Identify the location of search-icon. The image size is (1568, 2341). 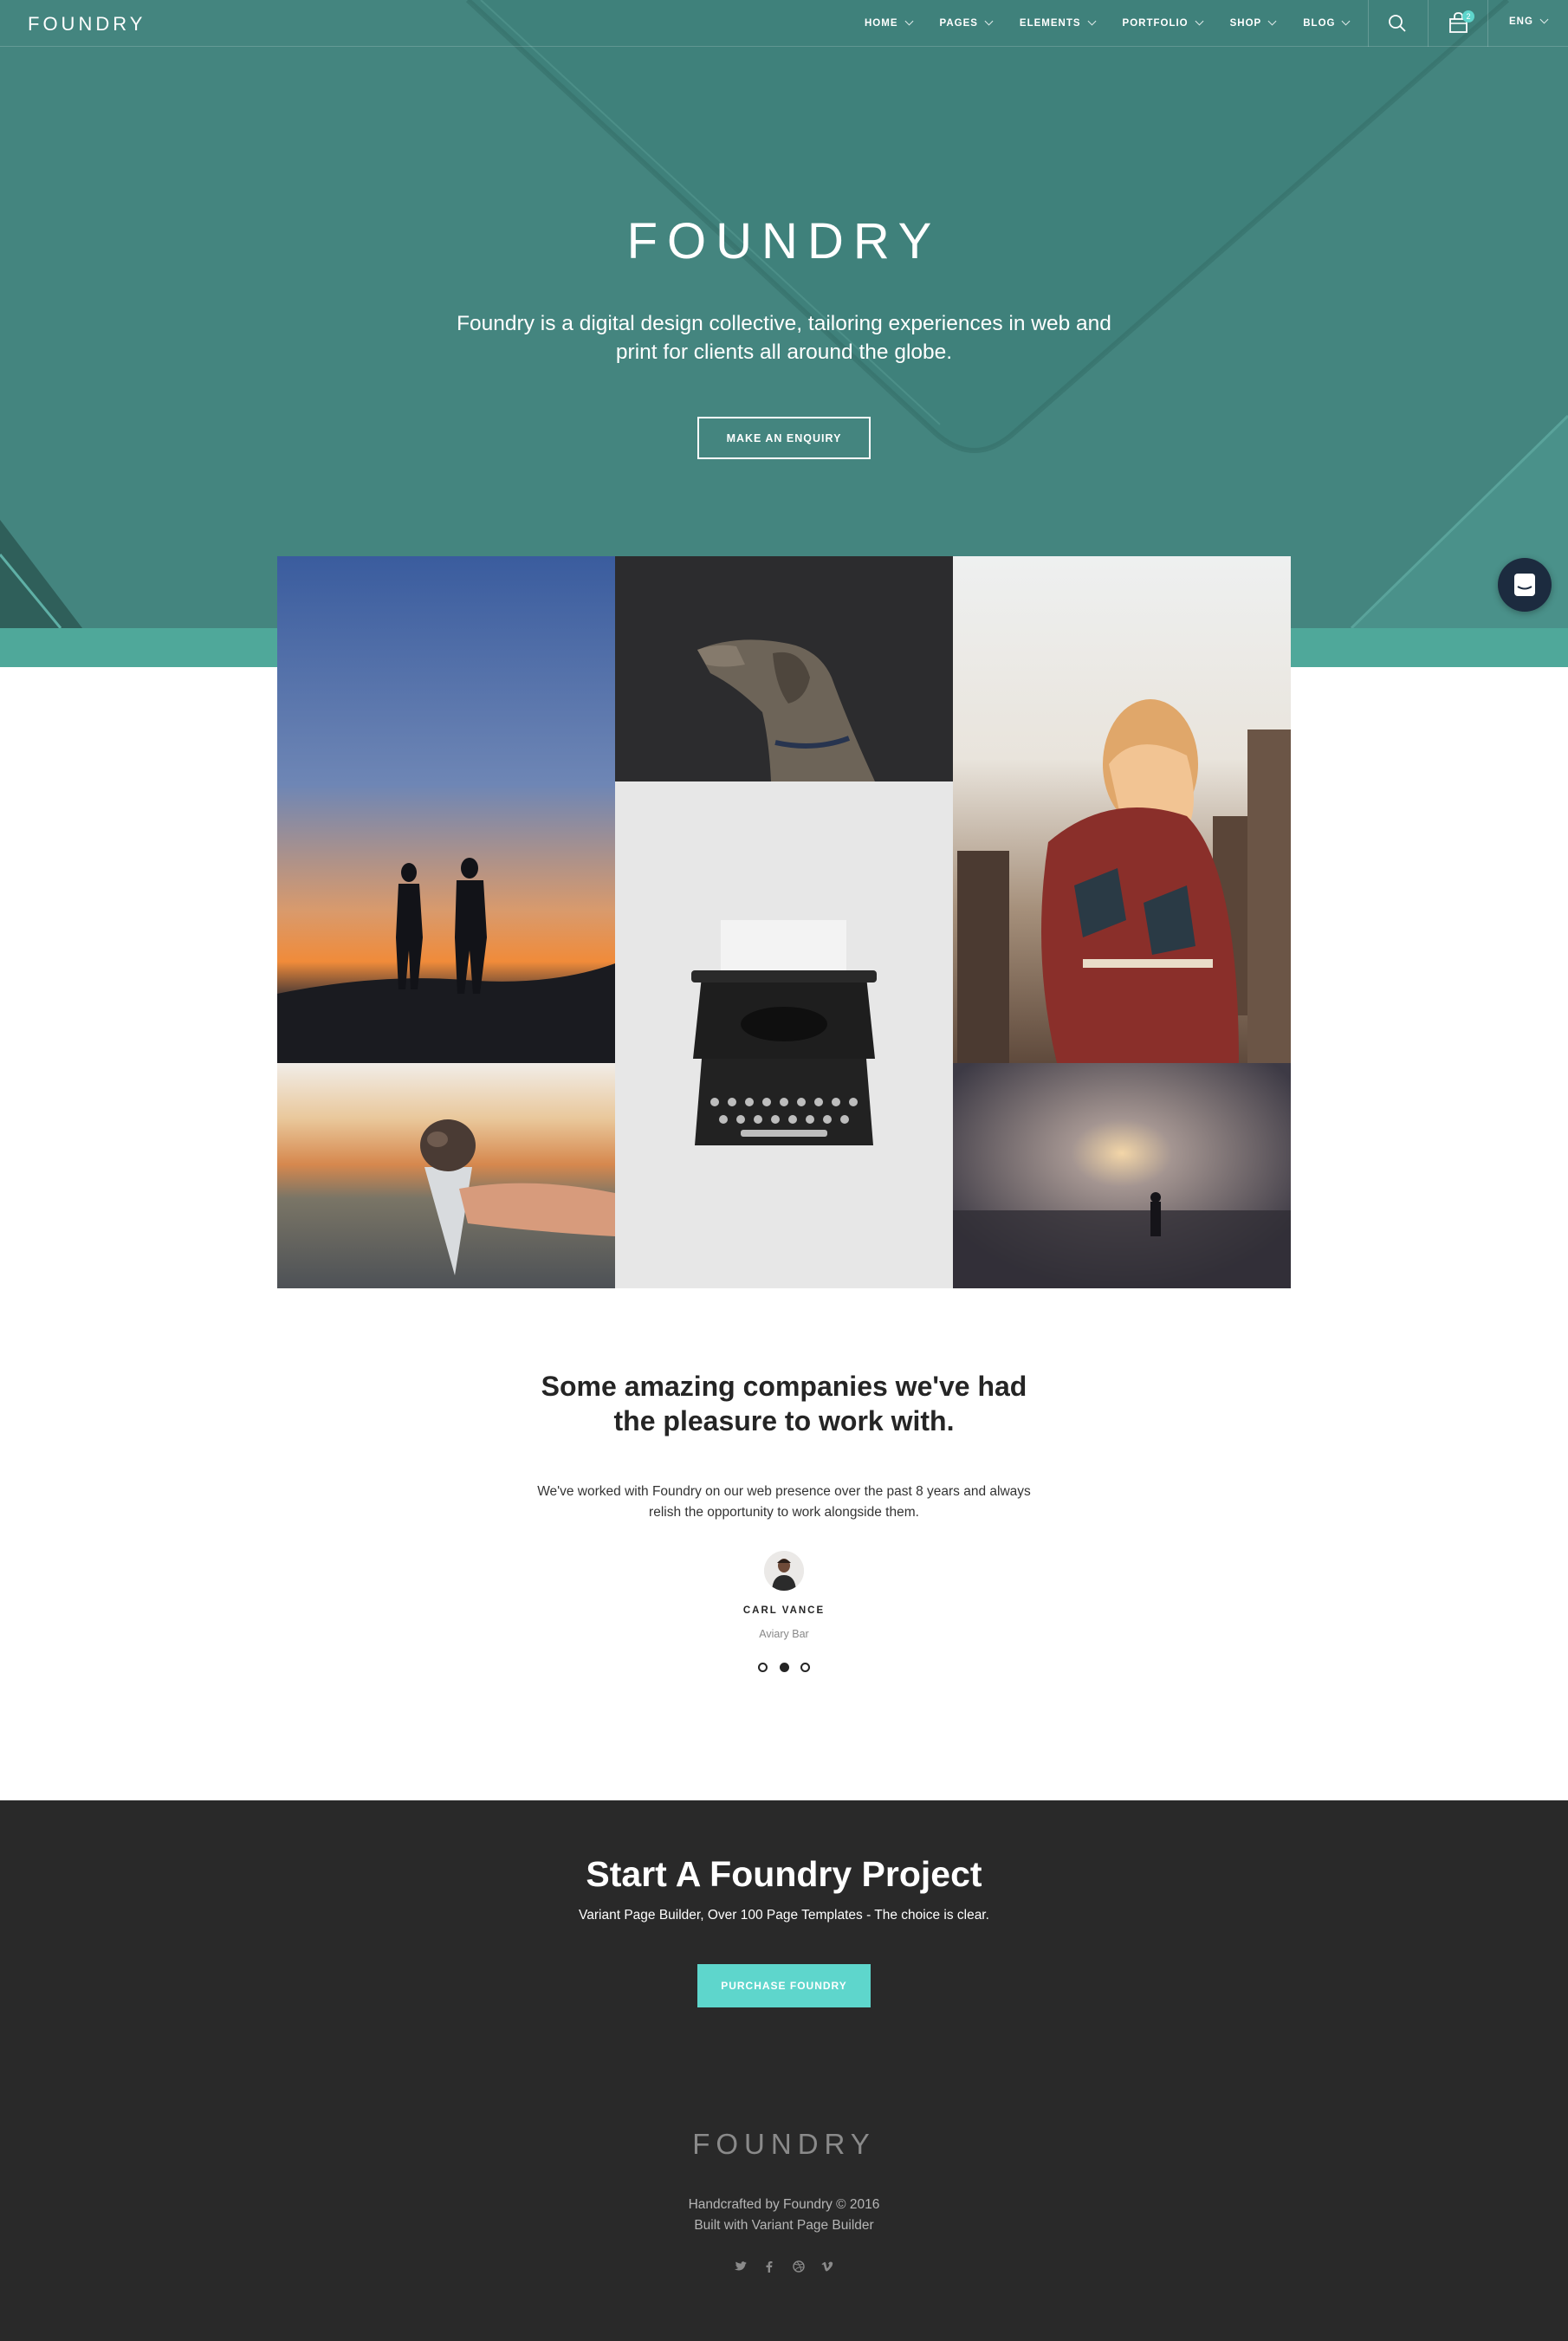
(1397, 23).